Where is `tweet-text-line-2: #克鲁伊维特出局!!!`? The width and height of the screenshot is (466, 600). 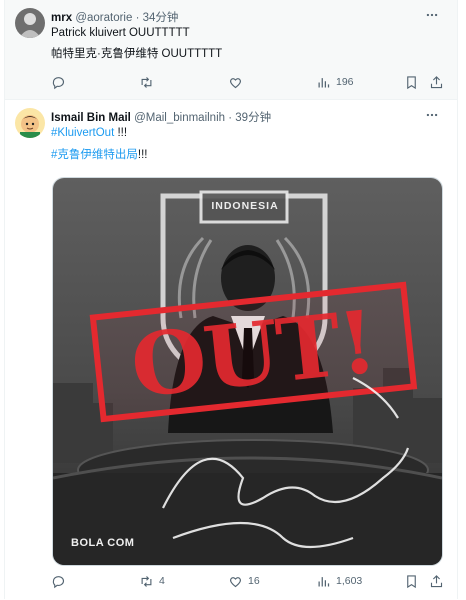
tweet-text-line-2: #克鲁伊维特出局!!! is located at coordinates (99, 154).